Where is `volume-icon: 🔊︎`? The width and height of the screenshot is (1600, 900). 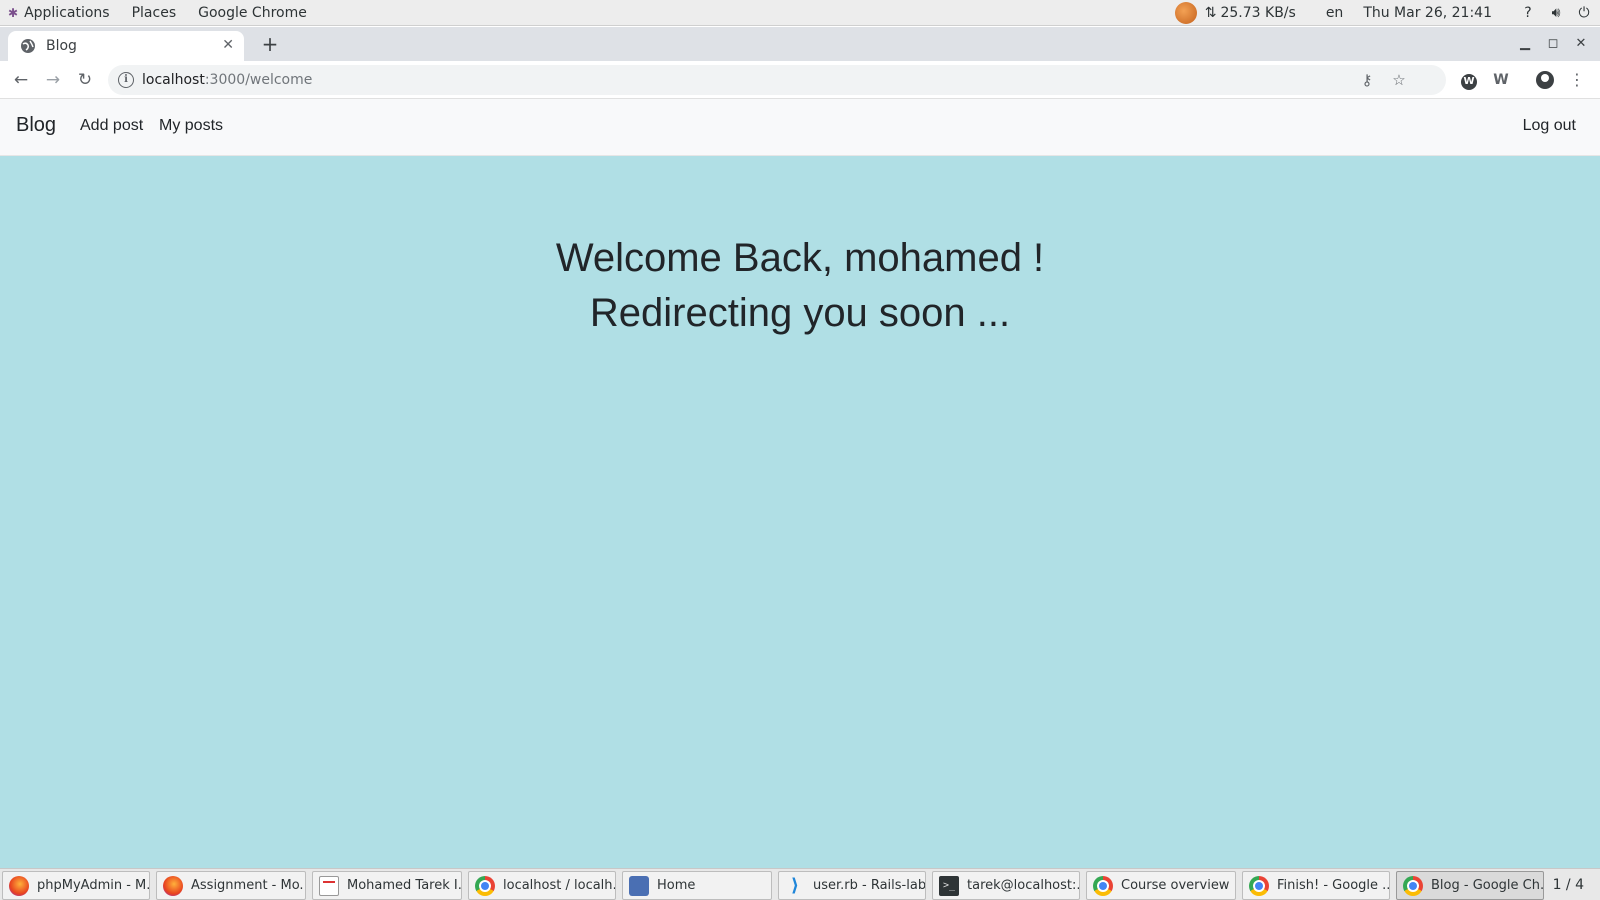 volume-icon: 🔊︎ is located at coordinates (1556, 13).